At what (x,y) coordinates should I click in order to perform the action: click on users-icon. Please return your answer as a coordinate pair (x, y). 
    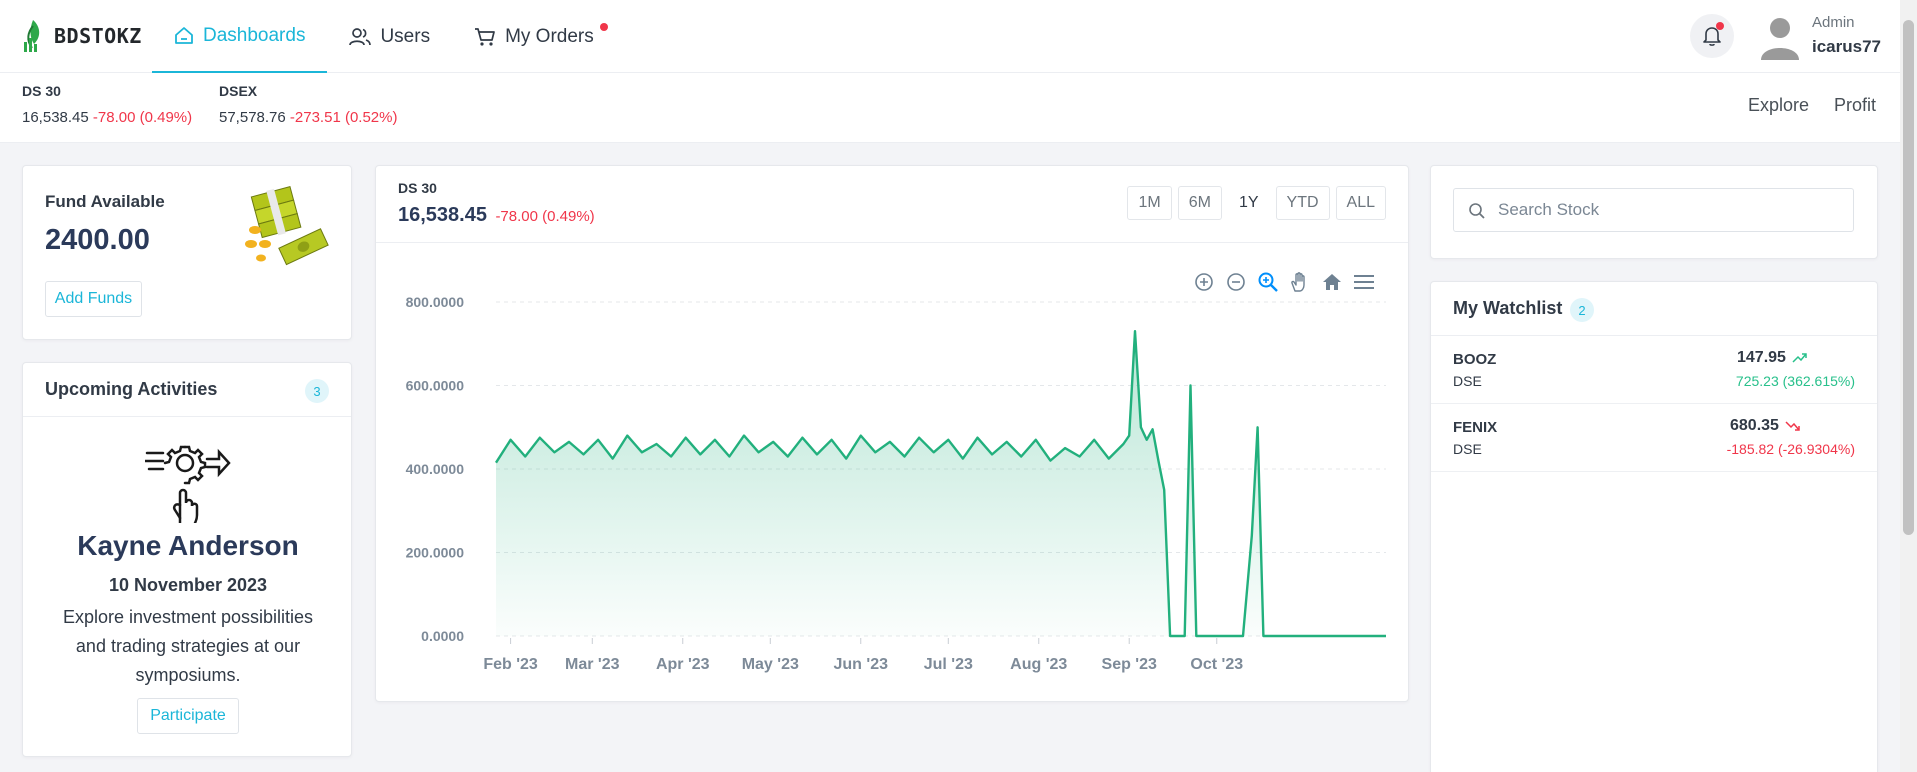
    Looking at the image, I should click on (360, 36).